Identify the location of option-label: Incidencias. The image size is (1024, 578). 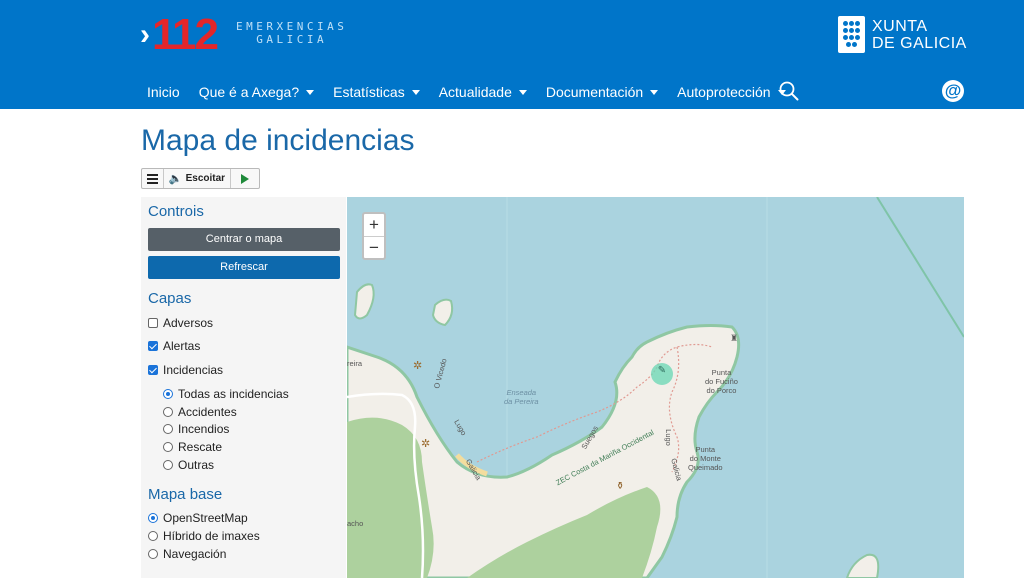
(193, 370).